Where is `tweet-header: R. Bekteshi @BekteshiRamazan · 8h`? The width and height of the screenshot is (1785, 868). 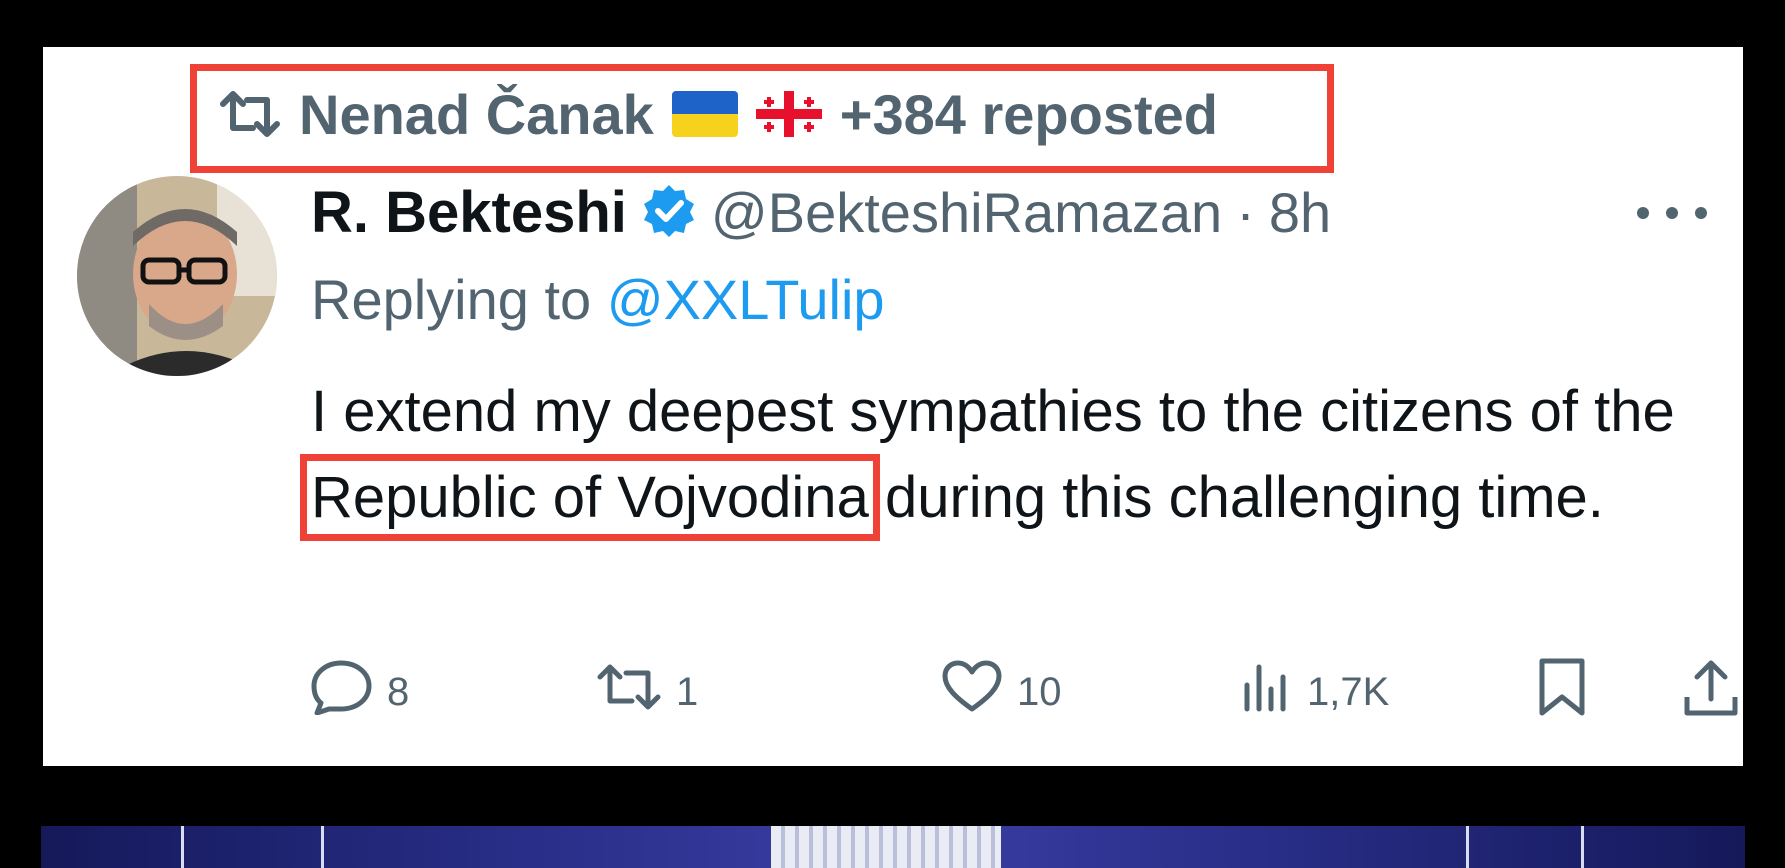 tweet-header: R. Bekteshi @BekteshiRamazan · 8h is located at coordinates (821, 212).